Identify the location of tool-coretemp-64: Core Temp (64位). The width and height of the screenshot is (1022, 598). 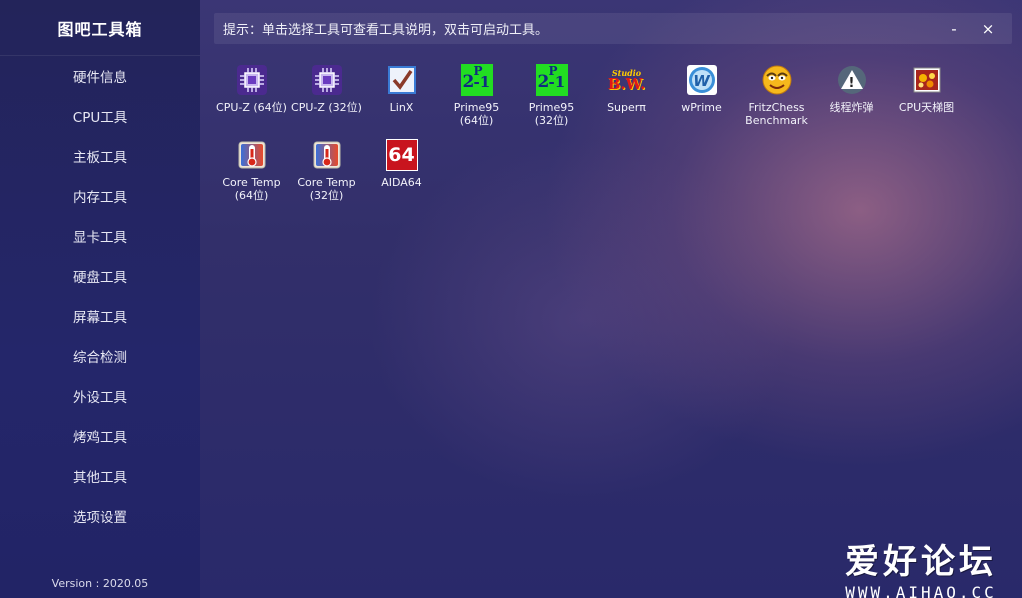
(251, 175).